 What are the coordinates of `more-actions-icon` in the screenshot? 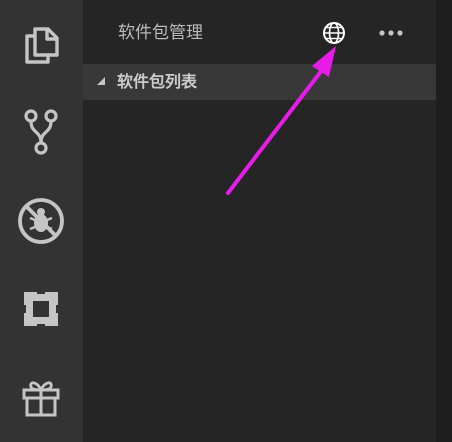 It's located at (391, 33).